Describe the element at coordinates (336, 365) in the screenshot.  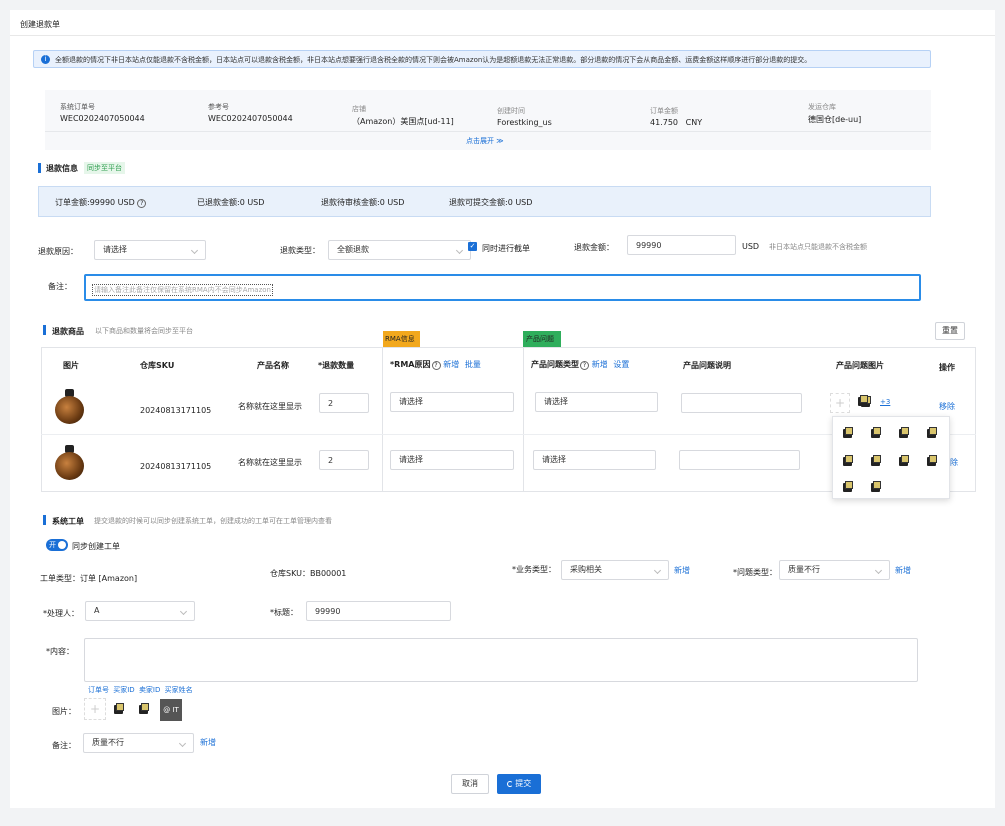
I see `col-qty: *退款数量` at that location.